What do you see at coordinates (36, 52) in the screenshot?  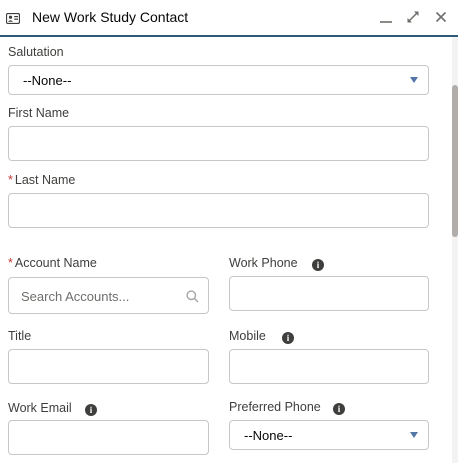 I see `salutation-label: Salutation` at bounding box center [36, 52].